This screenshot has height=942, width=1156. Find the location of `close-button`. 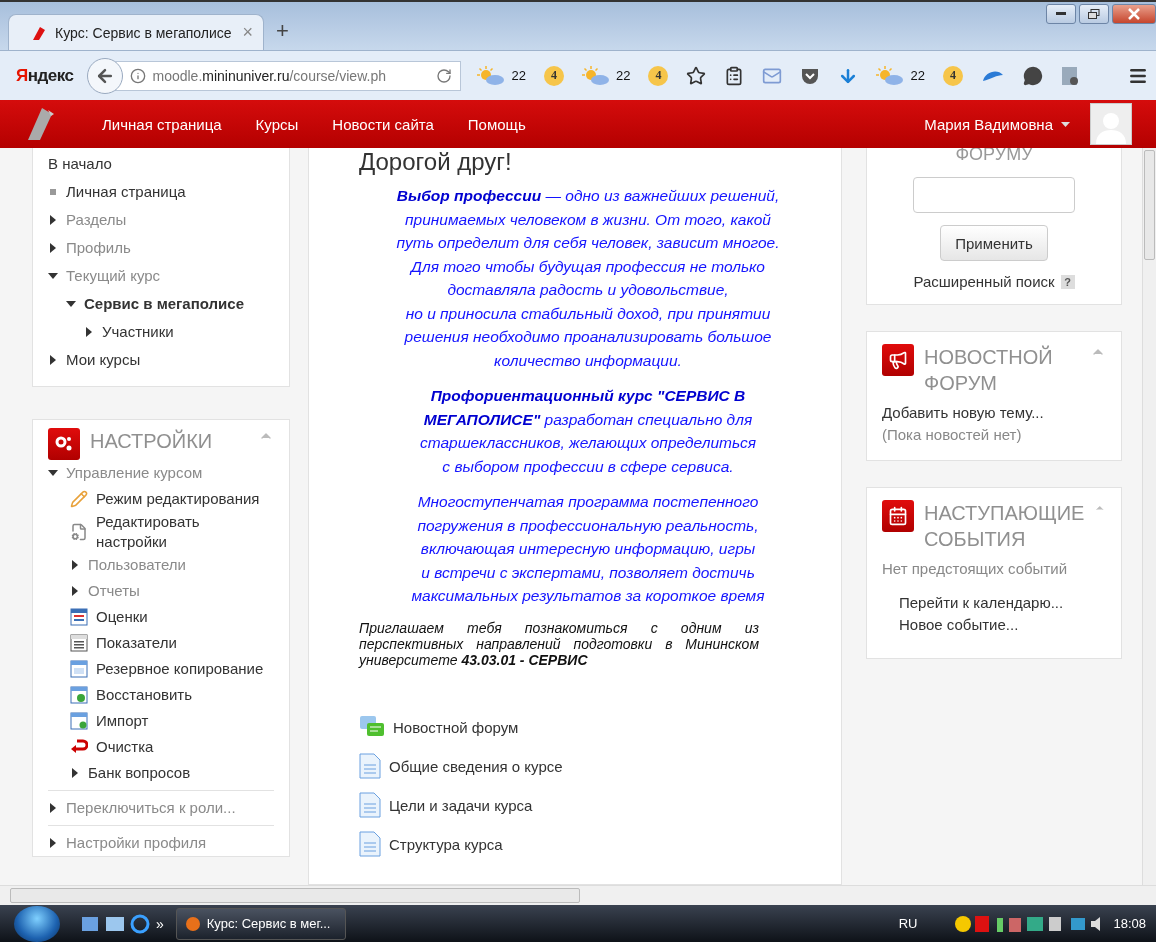

close-button is located at coordinates (1134, 14).